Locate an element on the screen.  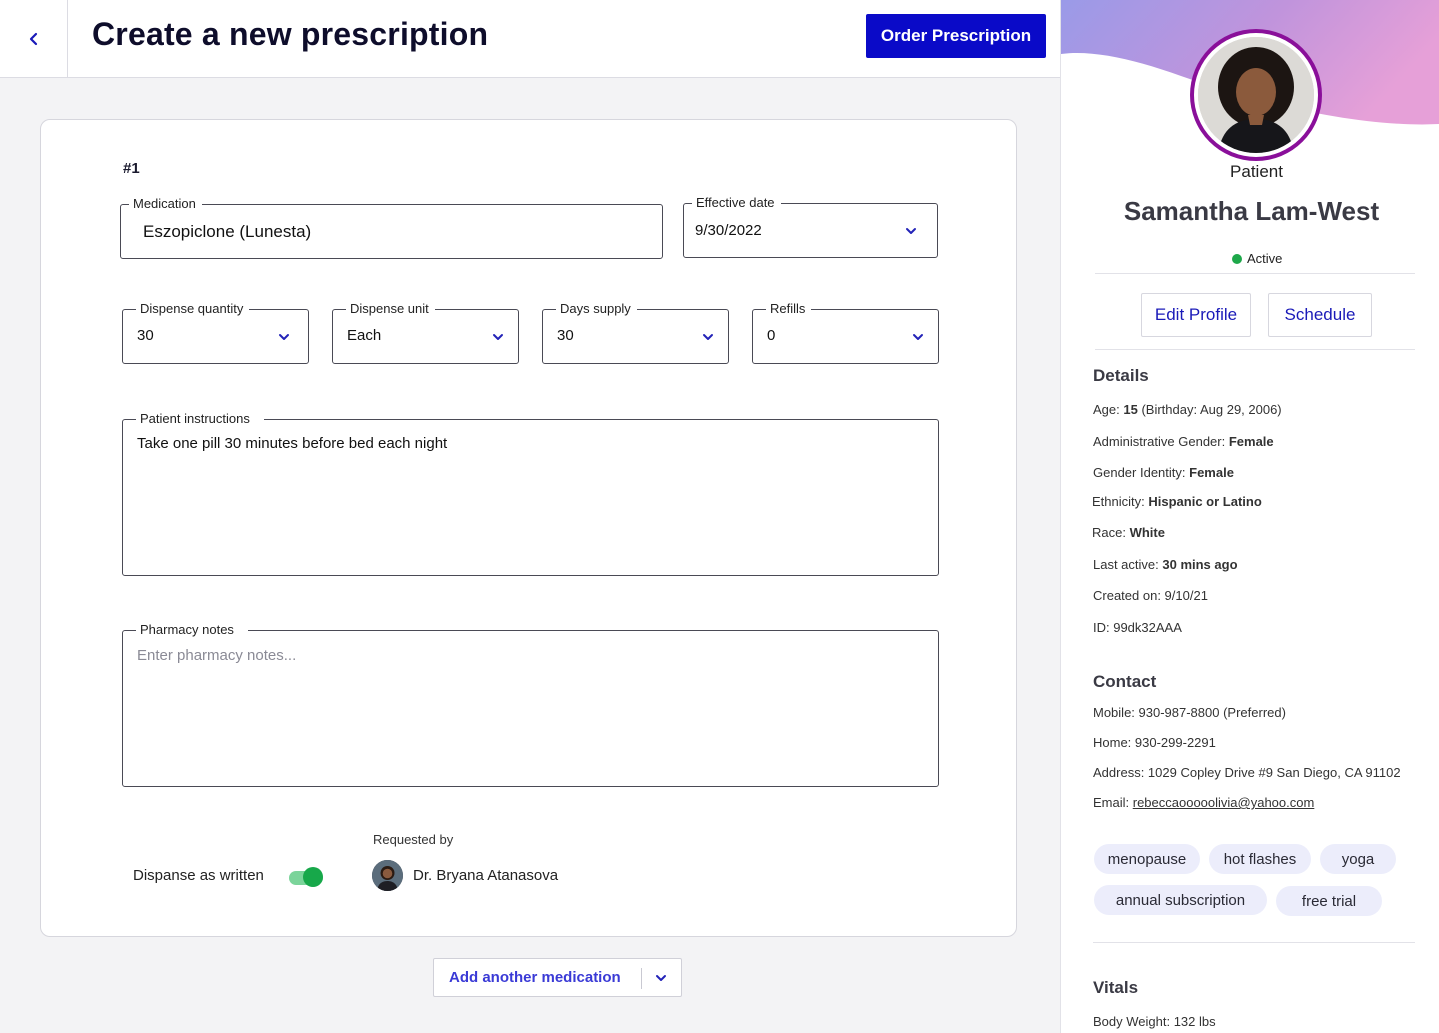
effective-date-label: Effective date is located at coordinates (736, 203).